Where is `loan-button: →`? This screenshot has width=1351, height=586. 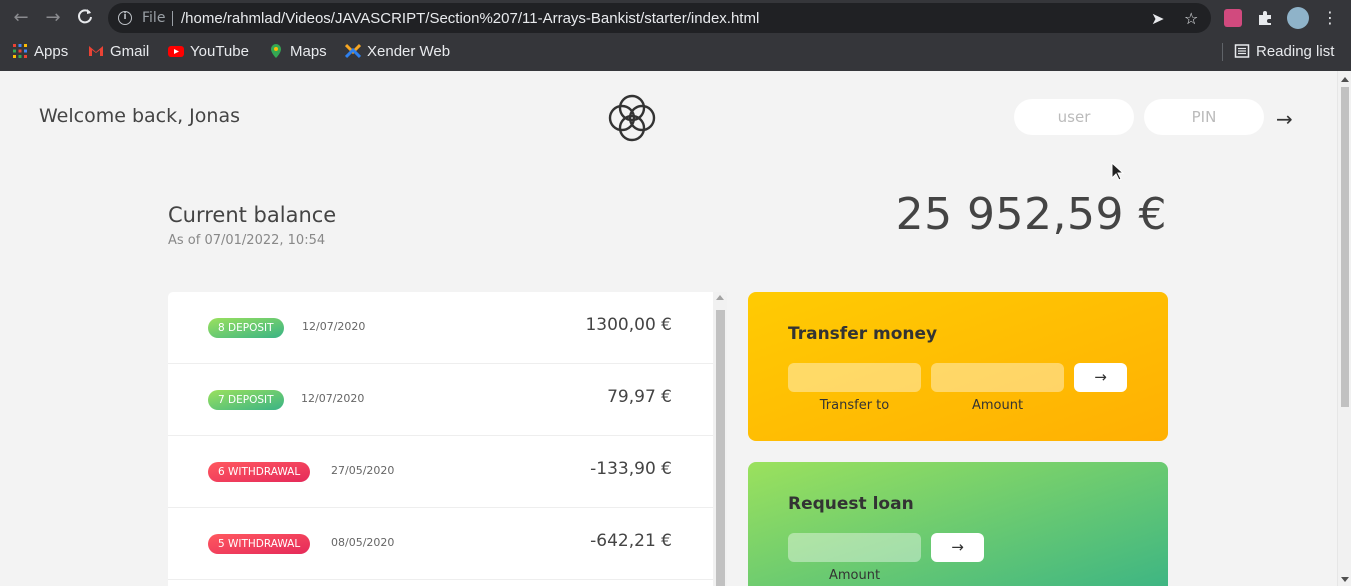
loan-button: → is located at coordinates (957, 547).